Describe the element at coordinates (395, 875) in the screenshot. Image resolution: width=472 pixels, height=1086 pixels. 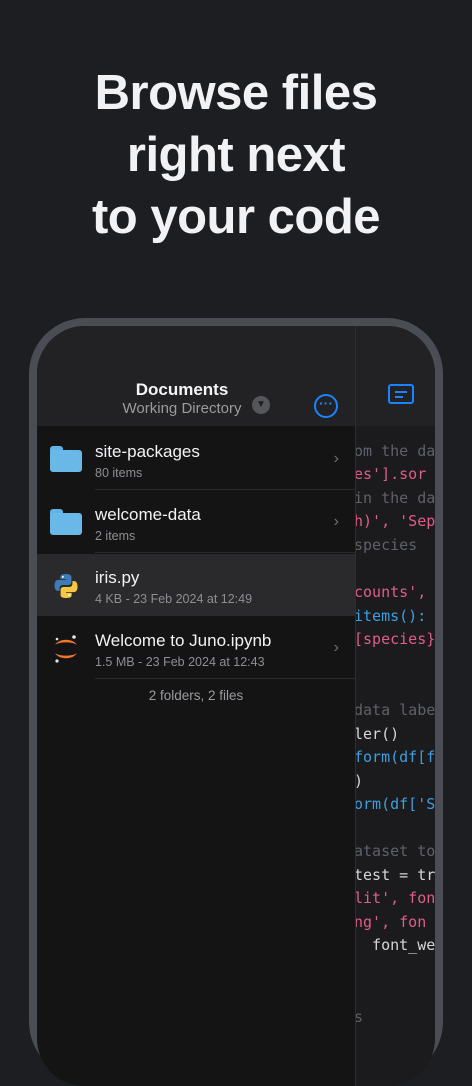
I see `code-line: test = tr` at that location.